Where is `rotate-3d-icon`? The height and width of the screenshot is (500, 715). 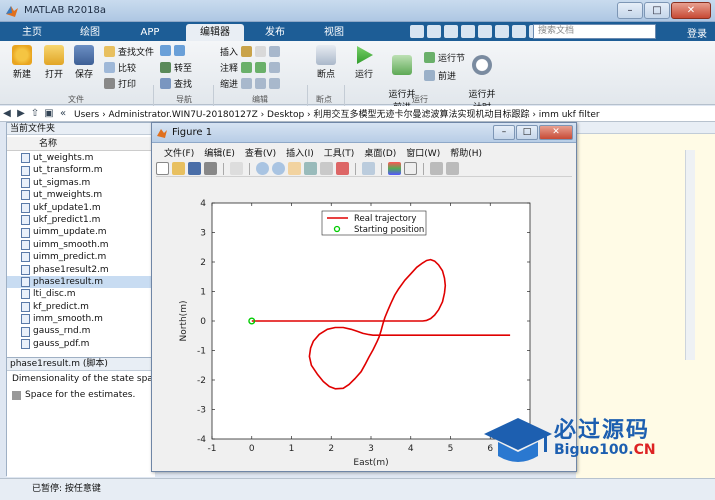 rotate-3d-icon is located at coordinates (310, 168).